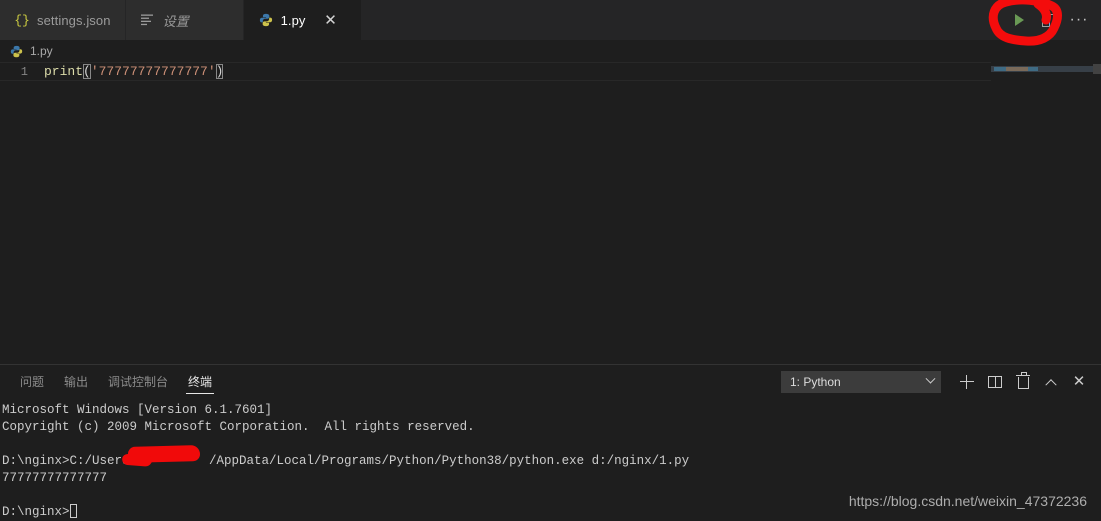 The width and height of the screenshot is (1101, 521). What do you see at coordinates (24, 71) in the screenshot?
I see `line-number: 1` at bounding box center [24, 71].